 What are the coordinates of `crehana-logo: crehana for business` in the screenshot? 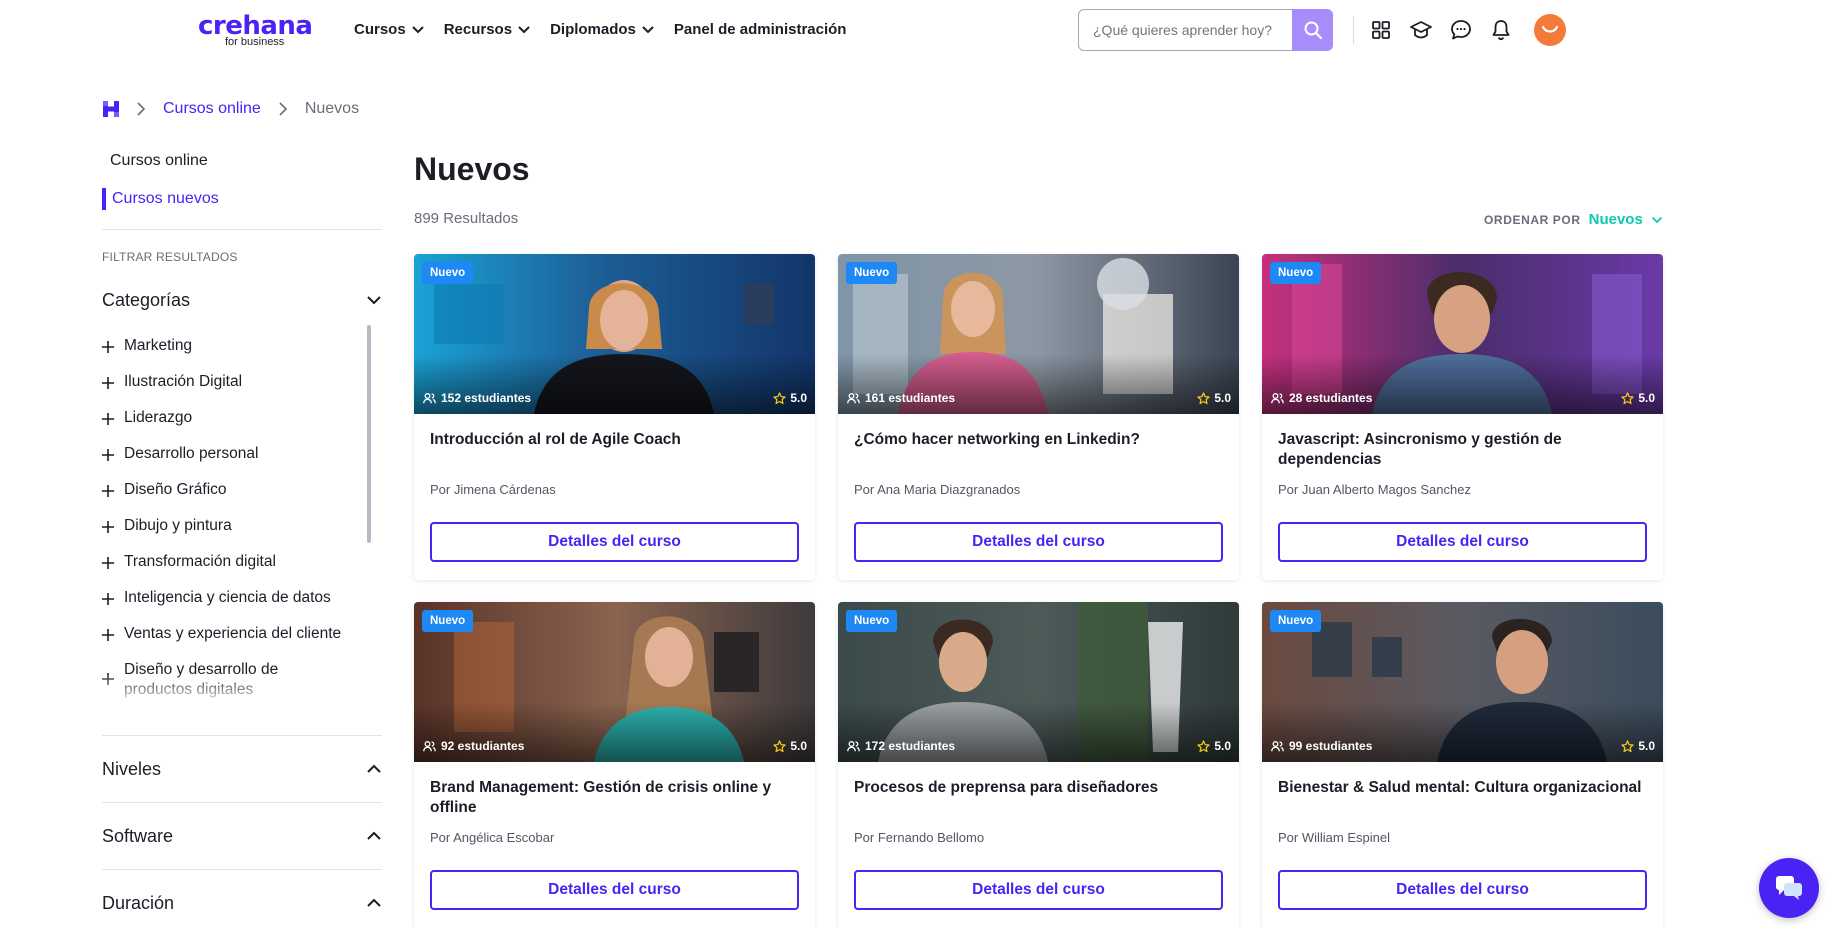 It's located at (258, 30).